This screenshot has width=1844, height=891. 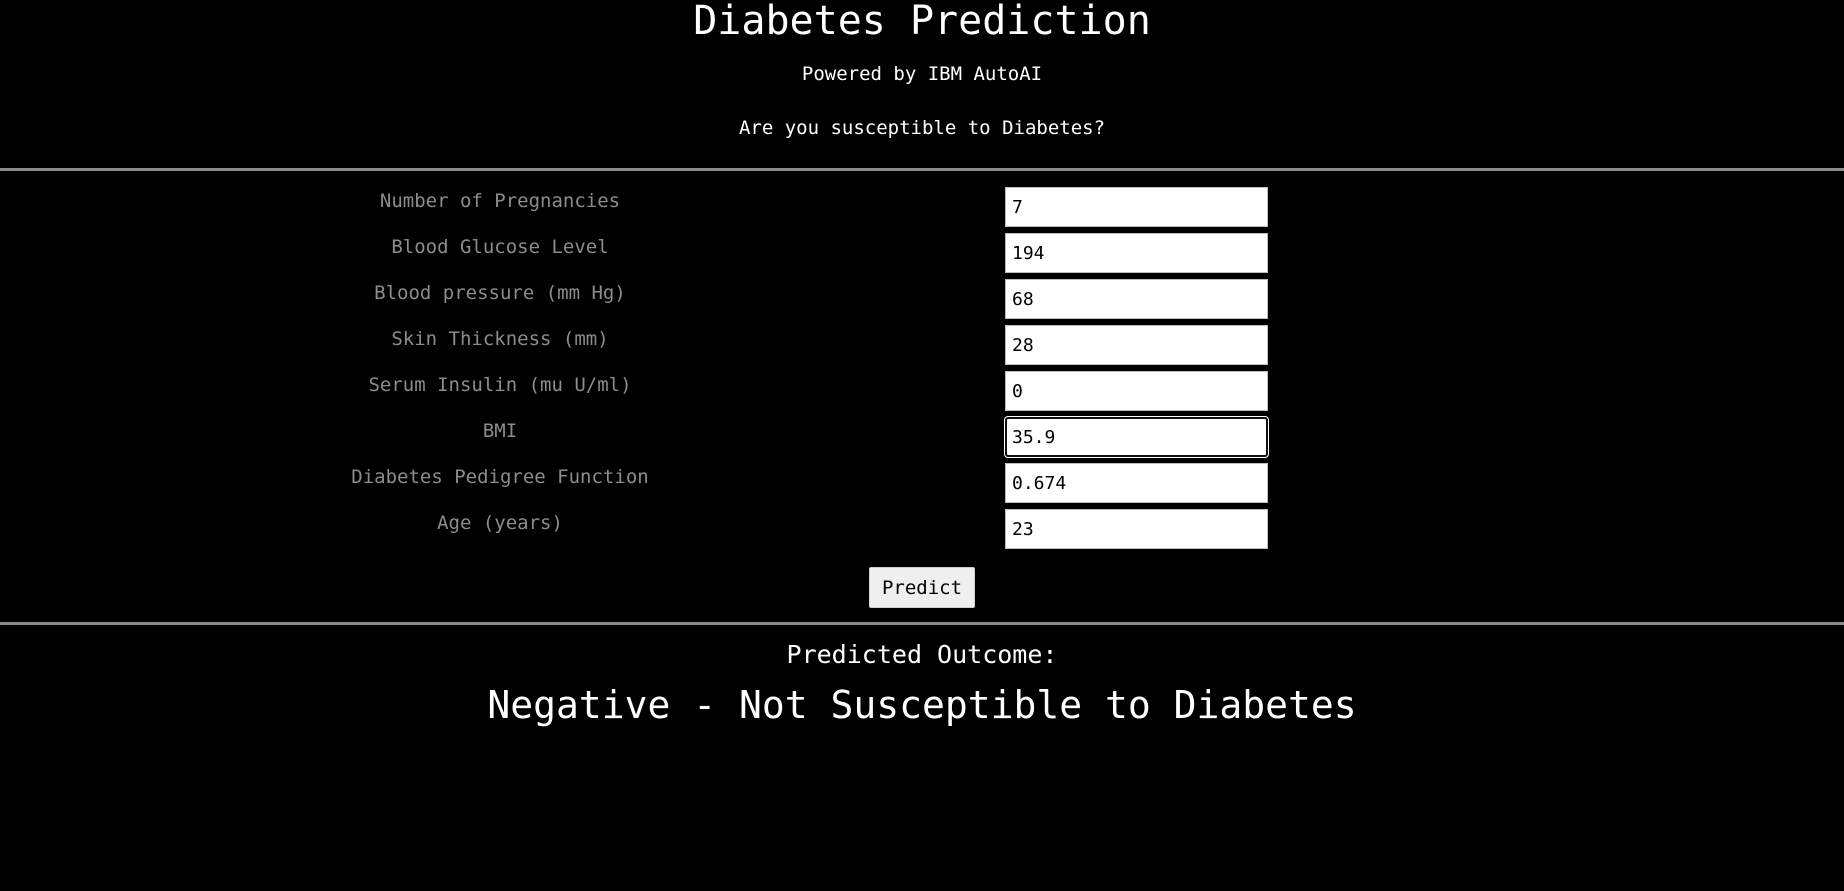 What do you see at coordinates (1136, 207) in the screenshot?
I see `pregnancies-input` at bounding box center [1136, 207].